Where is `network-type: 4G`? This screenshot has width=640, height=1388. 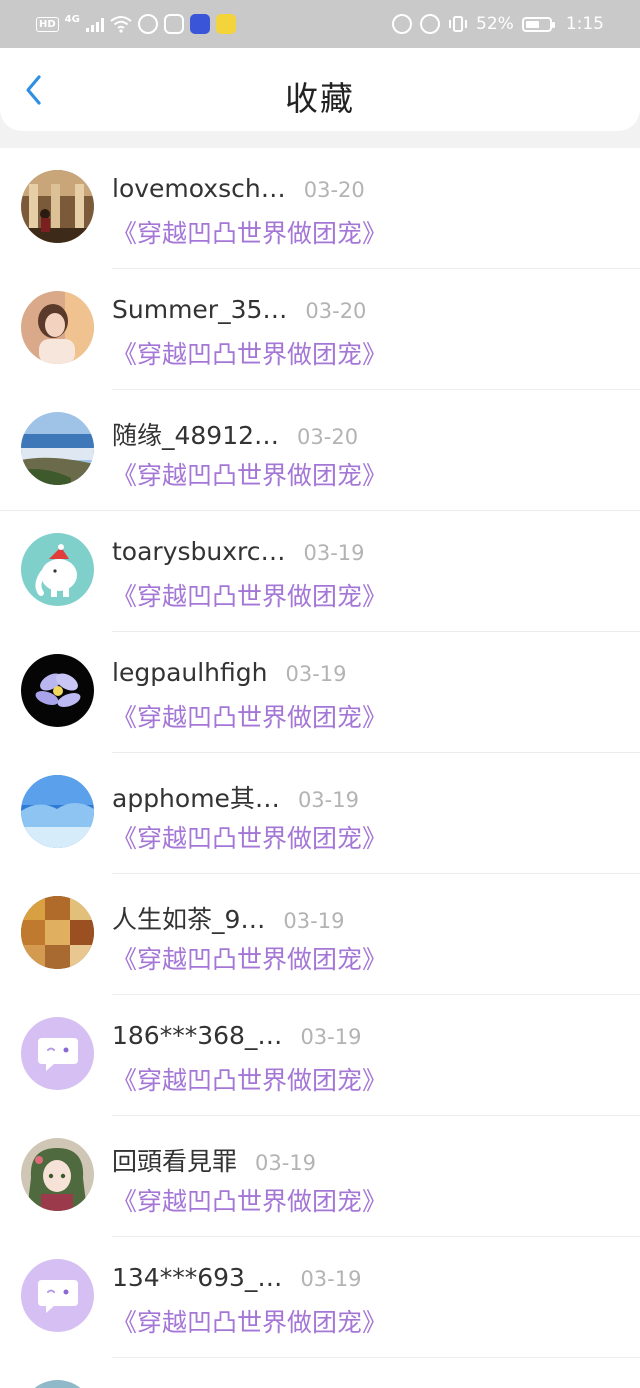 network-type: 4G is located at coordinates (72, 19).